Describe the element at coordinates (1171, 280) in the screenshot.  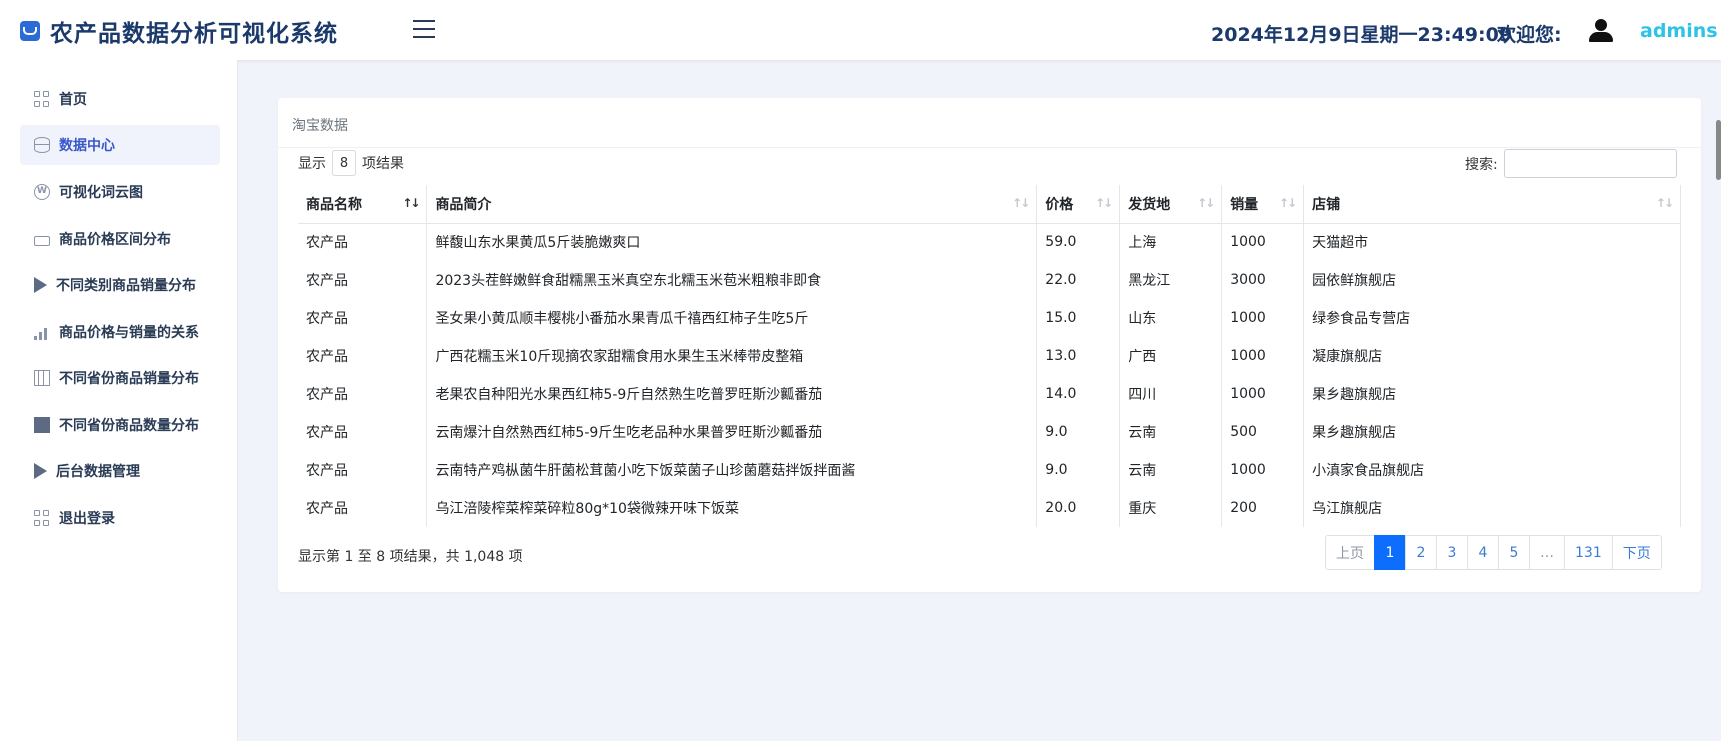
I see `cell-origin: 黑龙江` at that location.